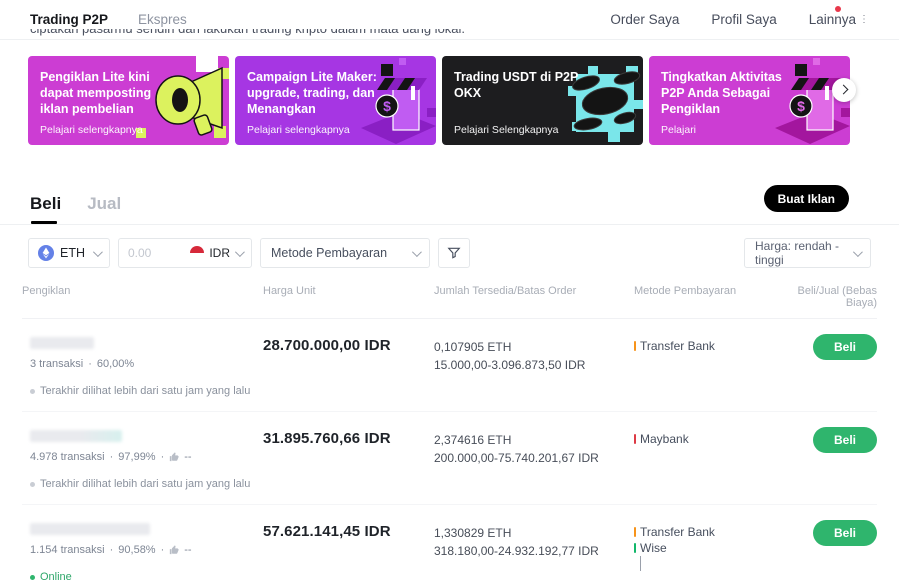  Describe the element at coordinates (67, 457) in the screenshot. I see `tx-count: 4.978 transaksi` at that location.